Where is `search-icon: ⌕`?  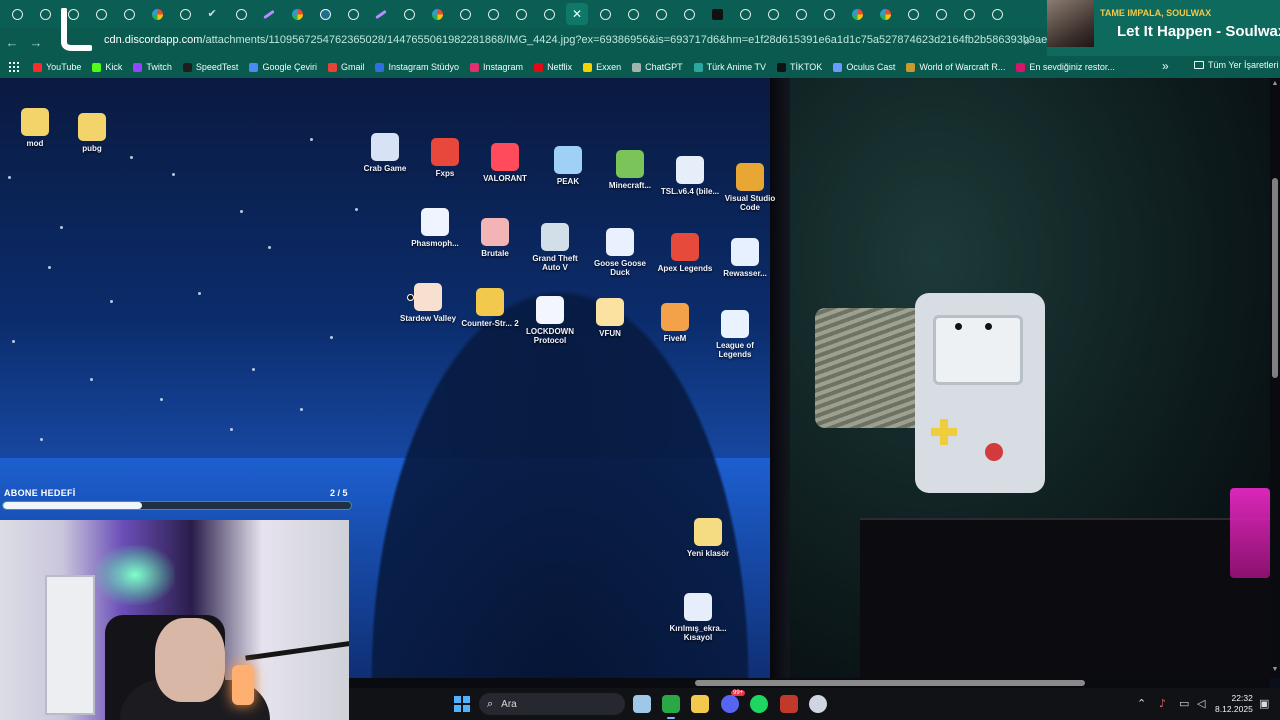
search-icon: ⌕ is located at coordinates (490, 703).